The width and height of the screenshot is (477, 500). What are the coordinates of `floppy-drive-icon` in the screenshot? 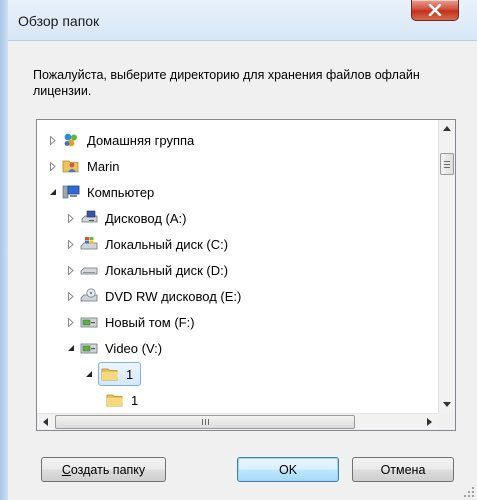 It's located at (89, 218).